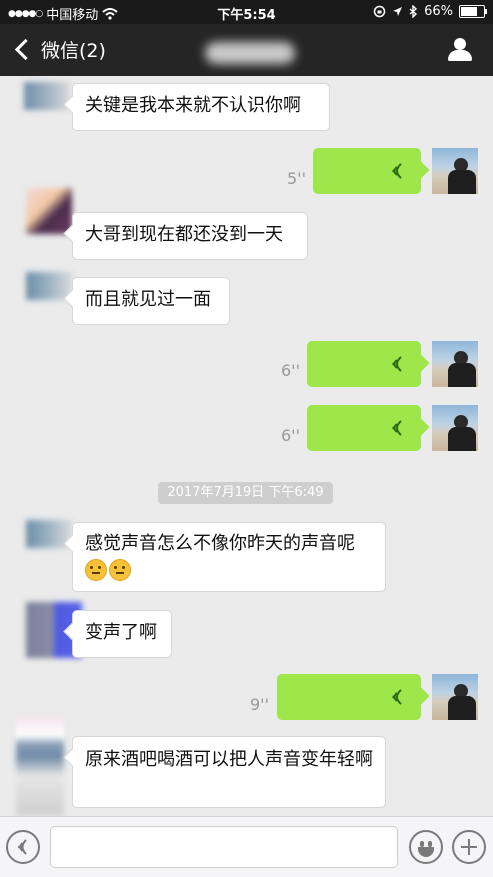  Describe the element at coordinates (229, 570) in the screenshot. I see `emoji-row` at that location.